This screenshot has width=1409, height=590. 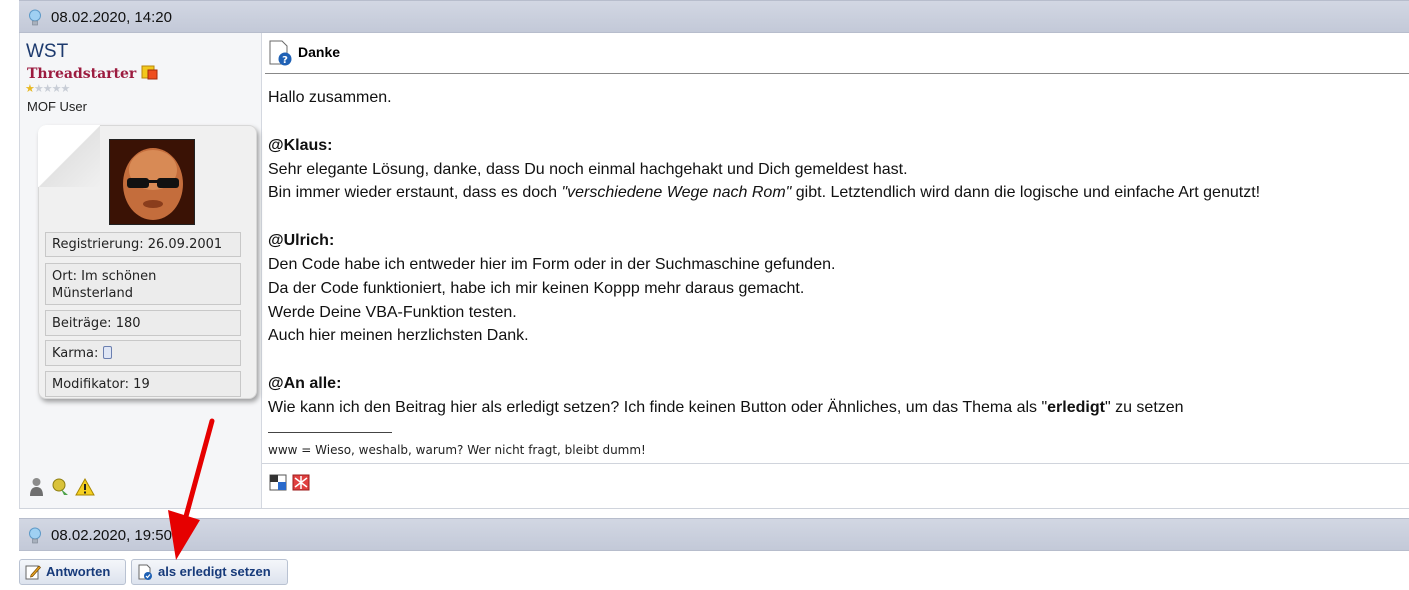 I want to click on user-profile-icon, so click(x=36, y=487).